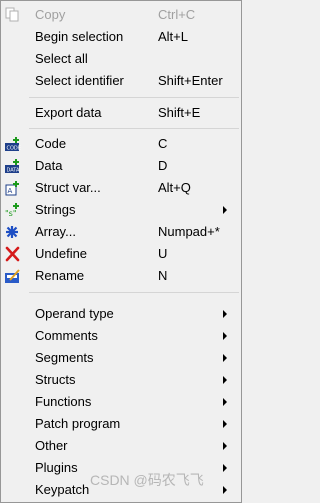  I want to click on menu-item-export-data: Export data Shift+E, so click(121, 113).